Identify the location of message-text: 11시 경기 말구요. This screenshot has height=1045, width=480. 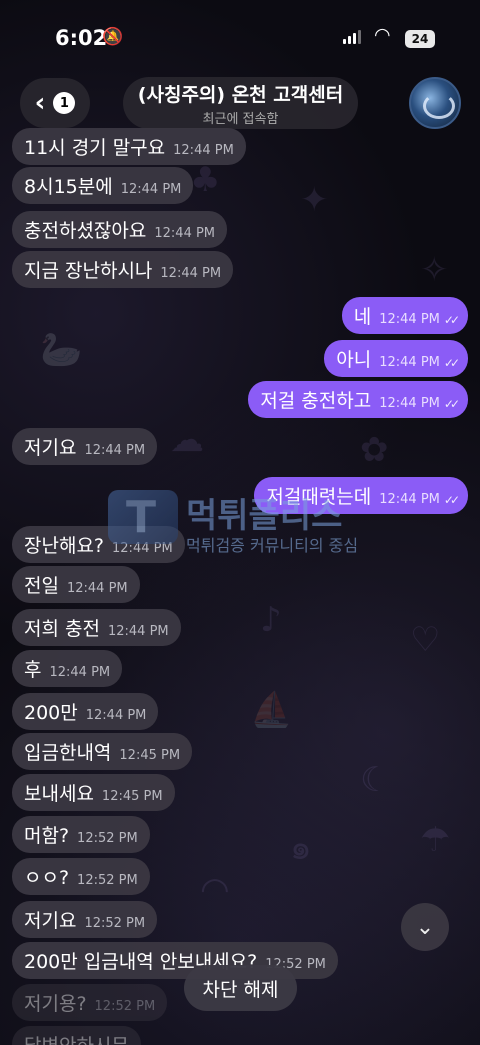
(95, 148).